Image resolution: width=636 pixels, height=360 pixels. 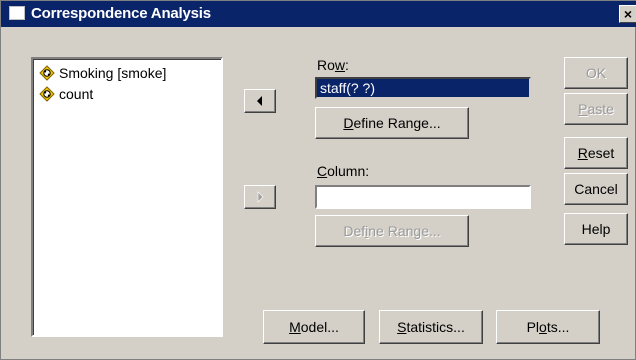 I want to click on column-label: Column:, so click(x=343, y=171).